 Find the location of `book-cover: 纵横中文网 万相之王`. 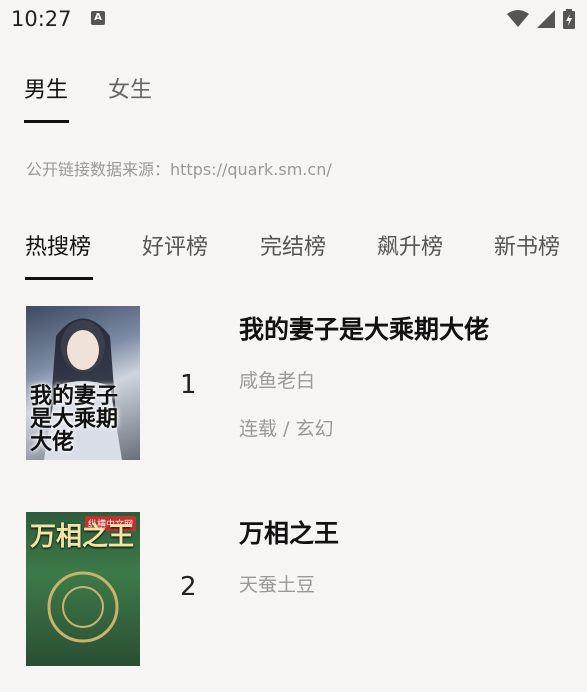

book-cover: 纵横中文网 万相之王 is located at coordinates (83, 589).